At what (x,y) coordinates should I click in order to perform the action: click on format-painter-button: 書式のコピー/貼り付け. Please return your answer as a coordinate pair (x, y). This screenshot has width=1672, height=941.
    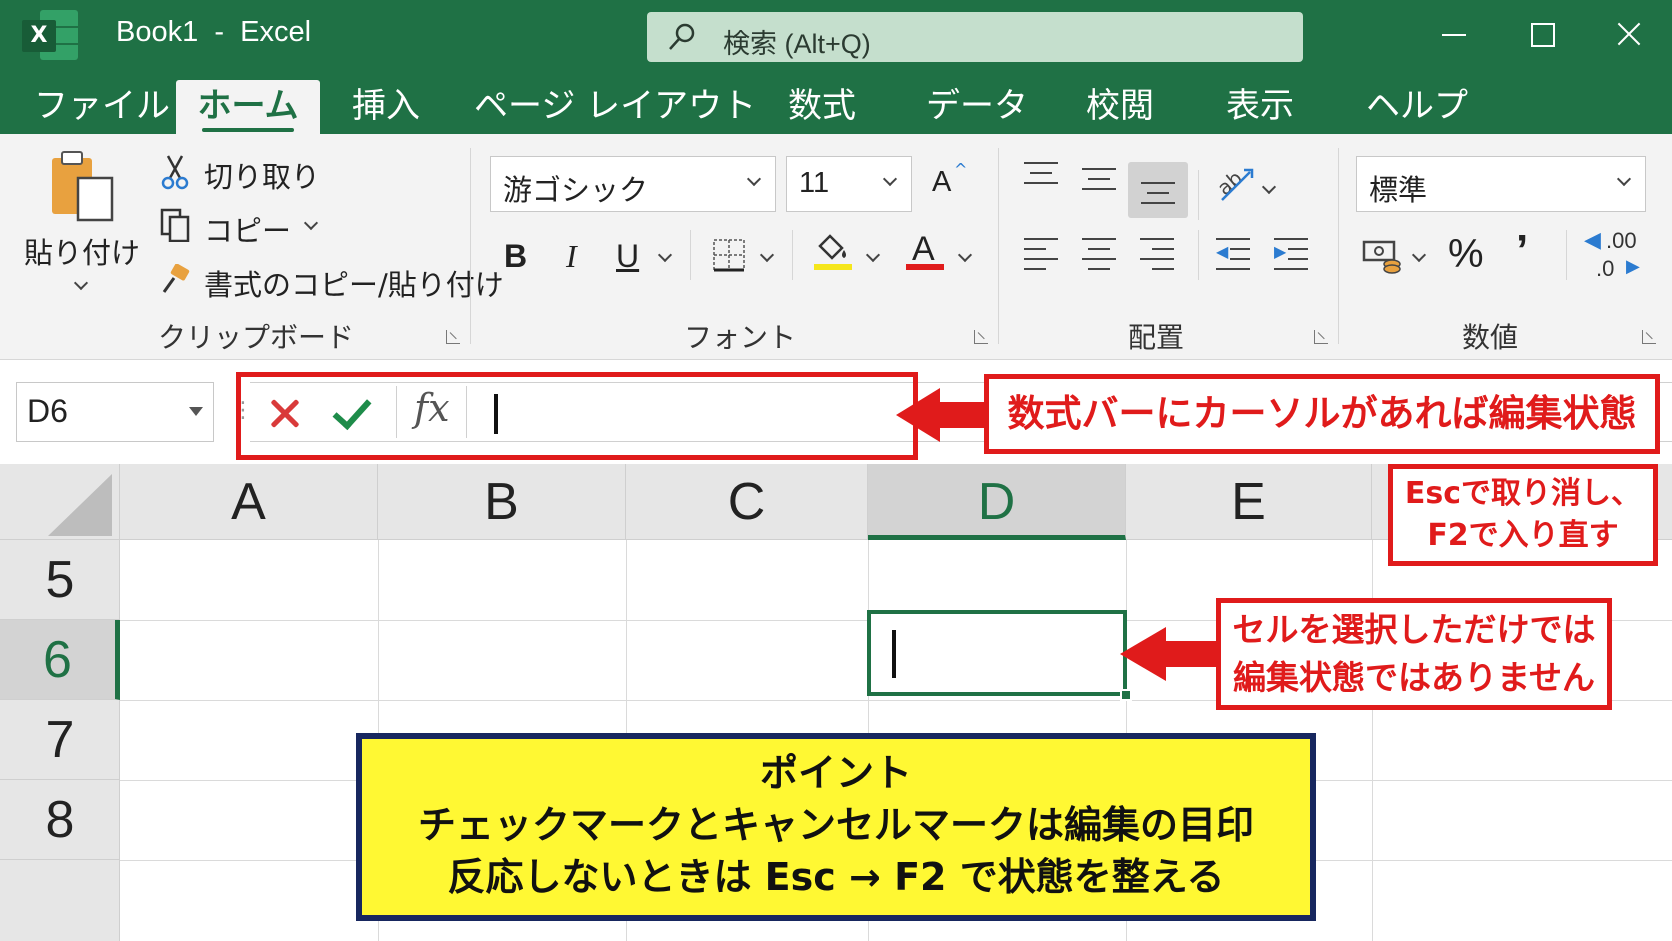
    Looking at the image, I should click on (332, 282).